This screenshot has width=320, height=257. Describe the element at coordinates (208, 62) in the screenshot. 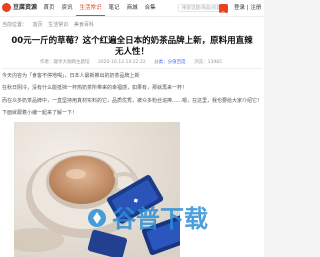

I see `article-views: 浏览：13983` at that location.